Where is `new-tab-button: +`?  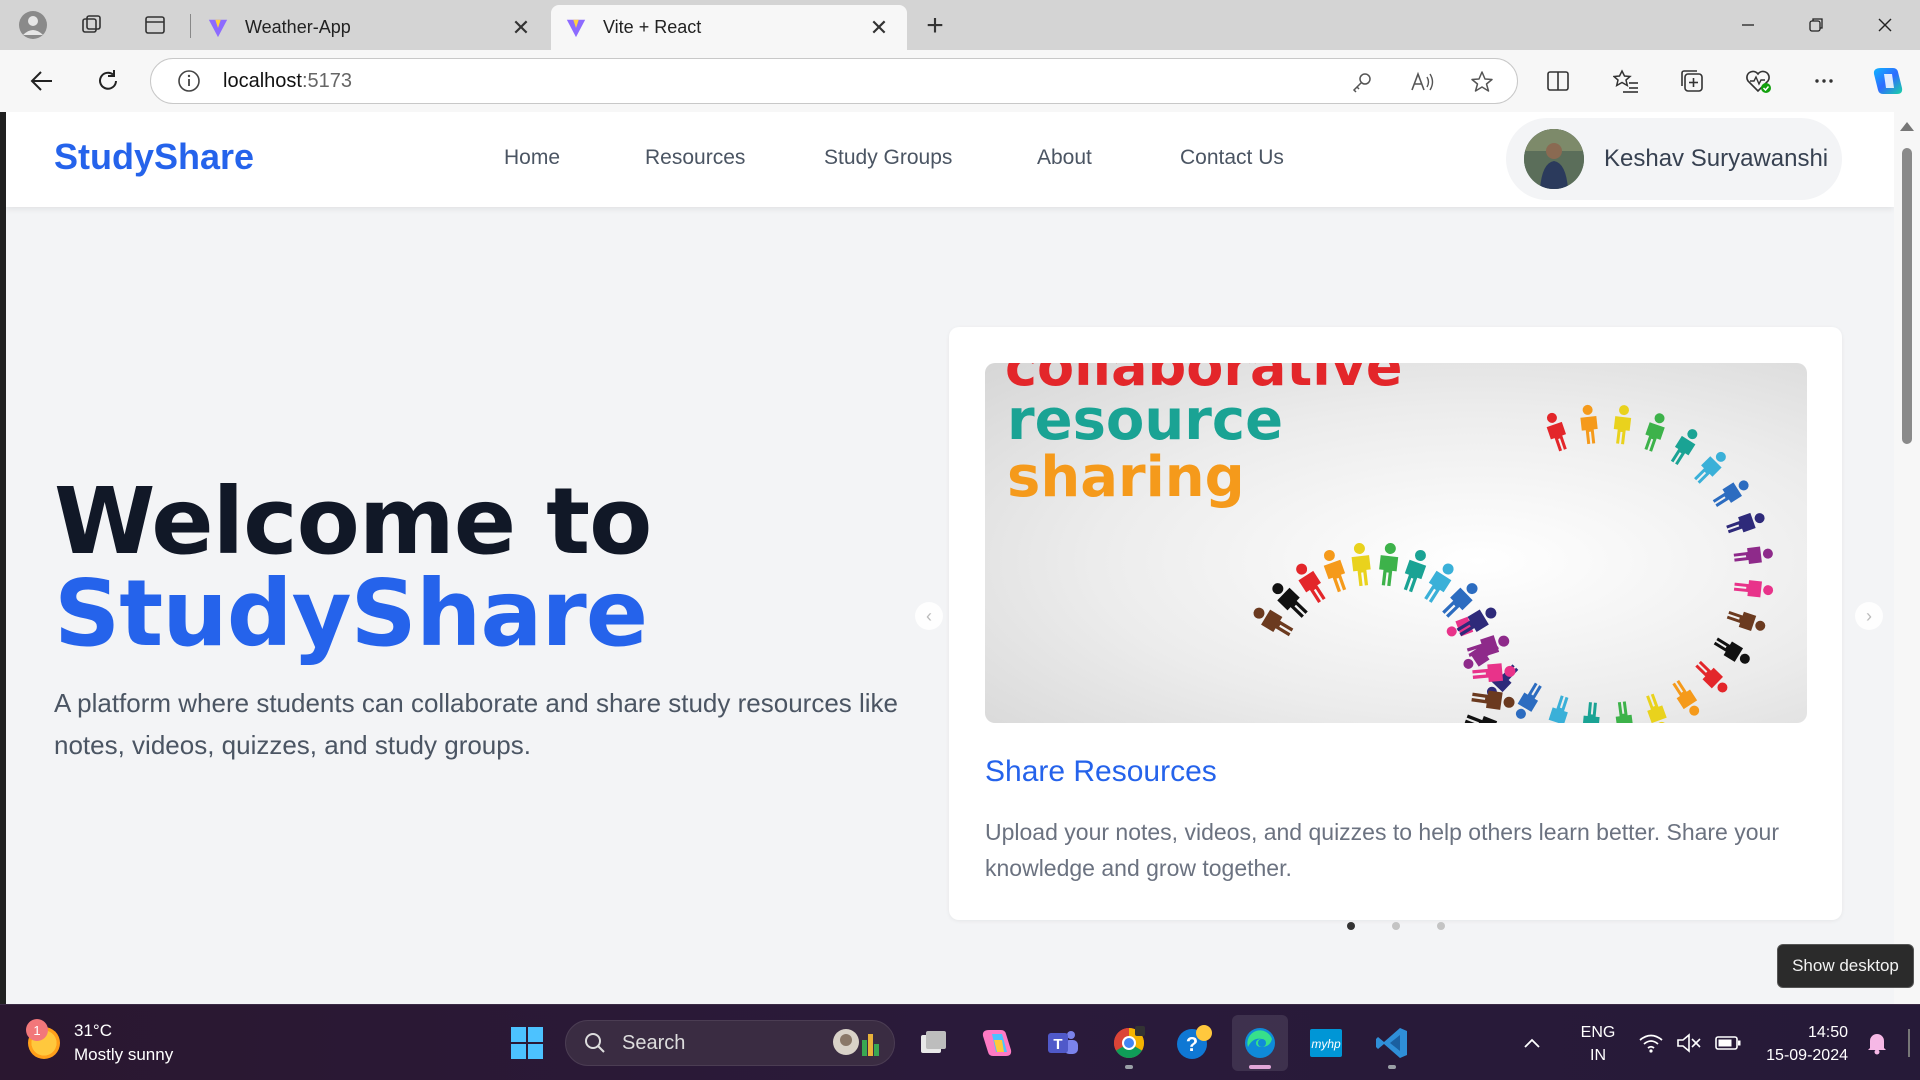 new-tab-button: + is located at coordinates (935, 26).